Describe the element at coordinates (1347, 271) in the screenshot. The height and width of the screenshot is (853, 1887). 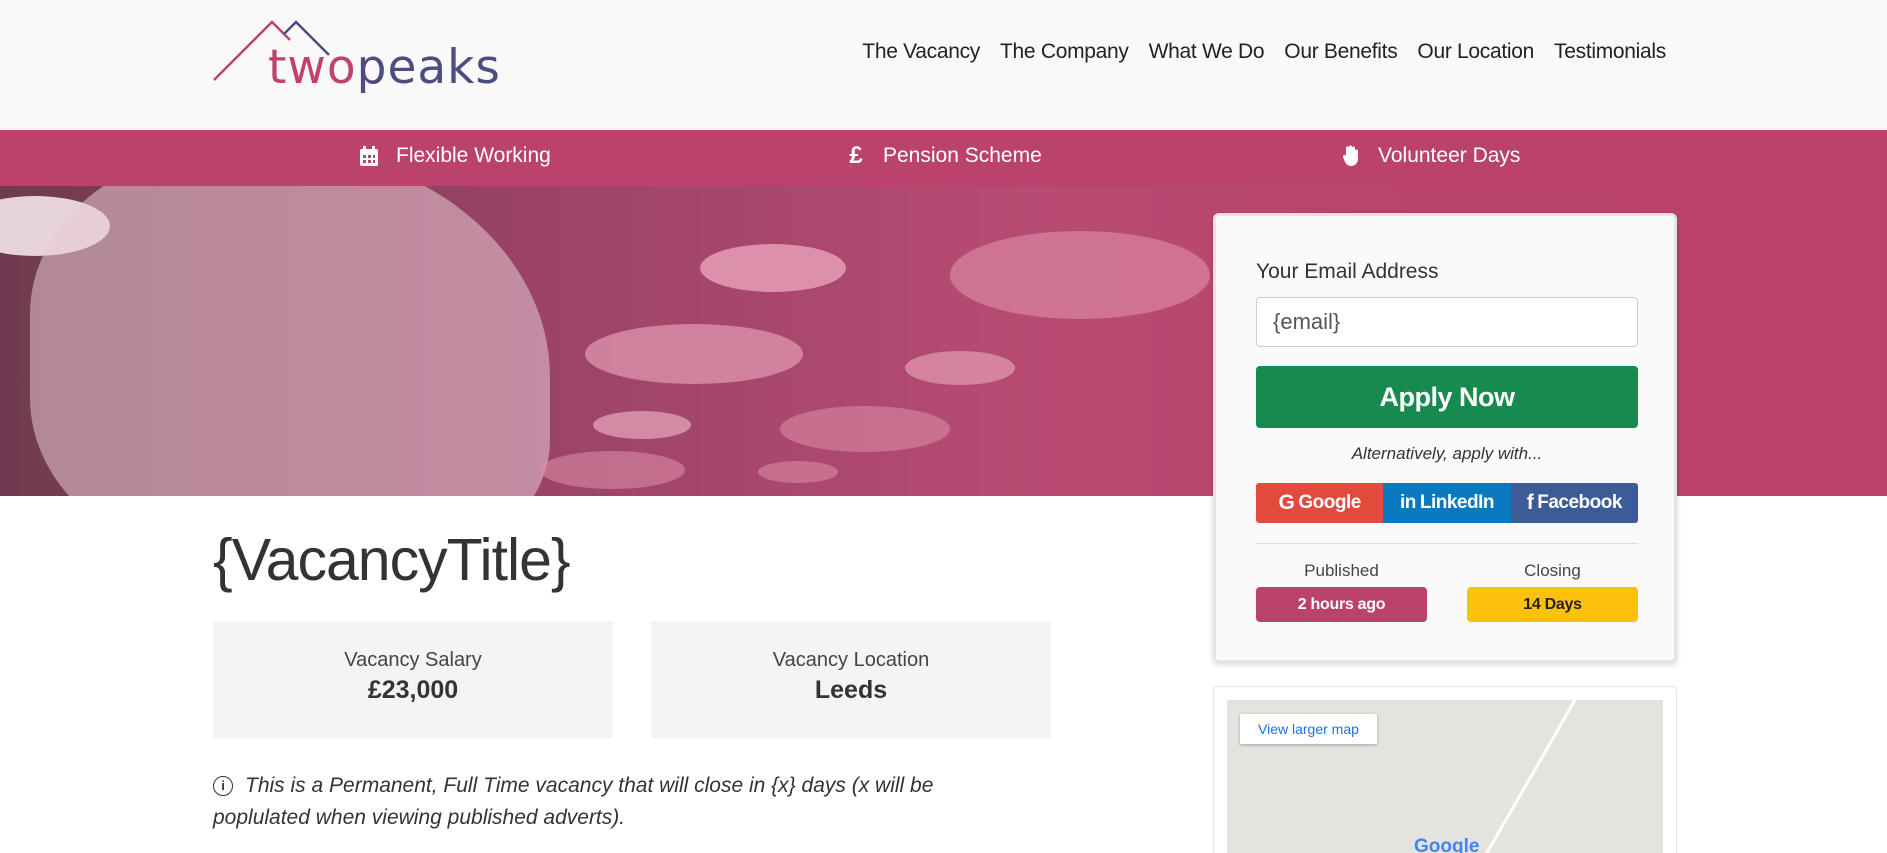
I see `email-label: Your Email Address` at that location.